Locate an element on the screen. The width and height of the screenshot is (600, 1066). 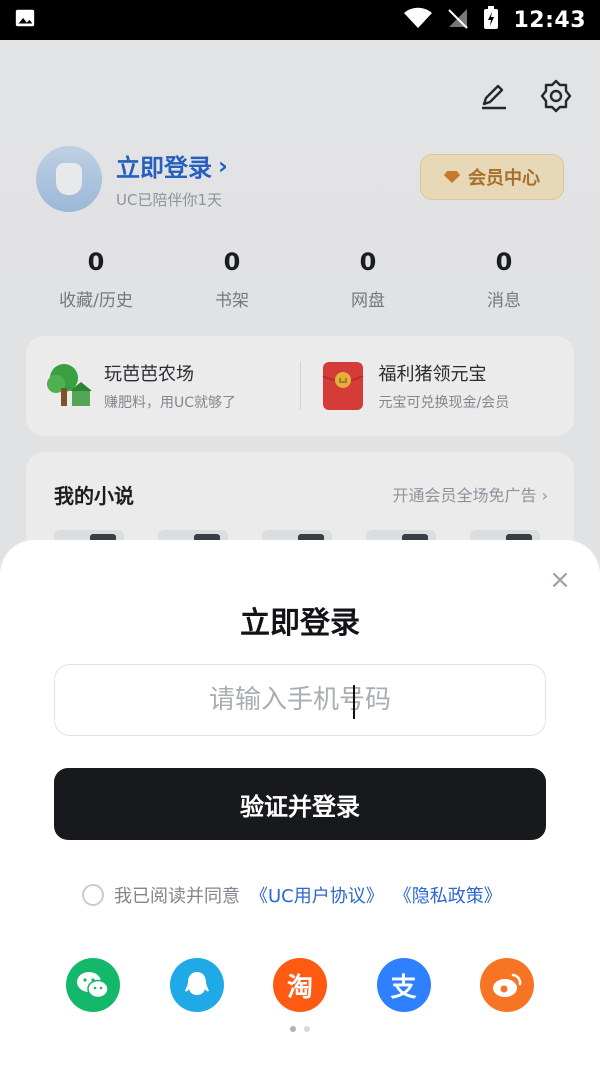
image-icon is located at coordinates (25, 20).